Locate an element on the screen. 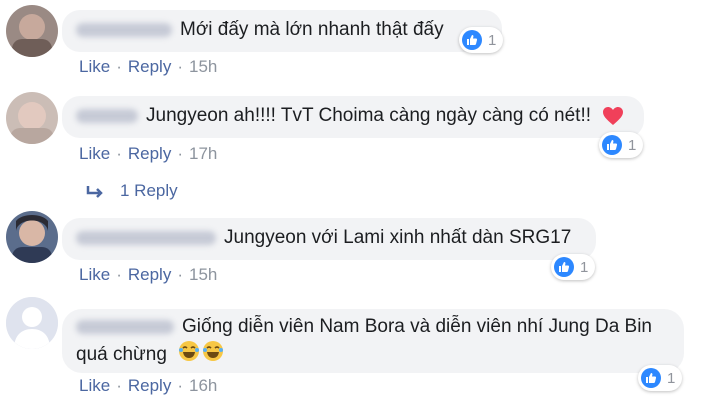 This screenshot has height=403, width=704. comment-text-line2: quá chừng is located at coordinates (121, 355).